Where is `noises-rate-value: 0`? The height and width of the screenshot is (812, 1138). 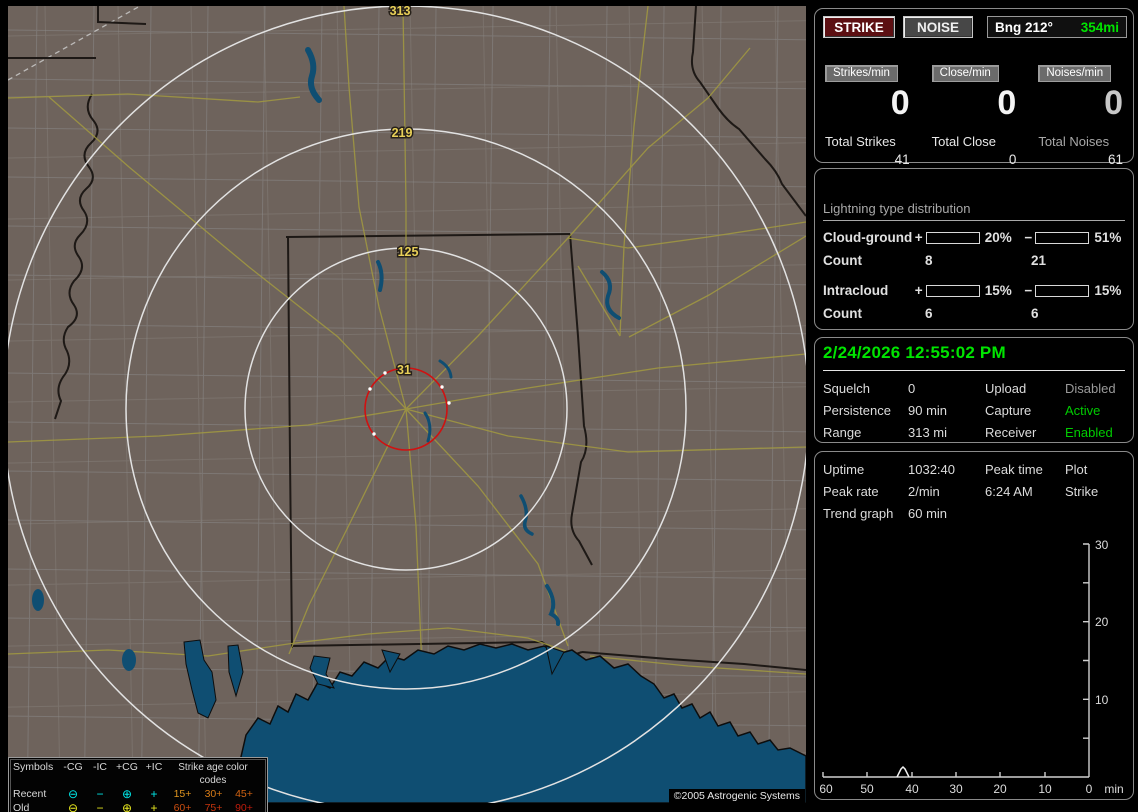 noises-rate-value: 0 is located at coordinates (1113, 103).